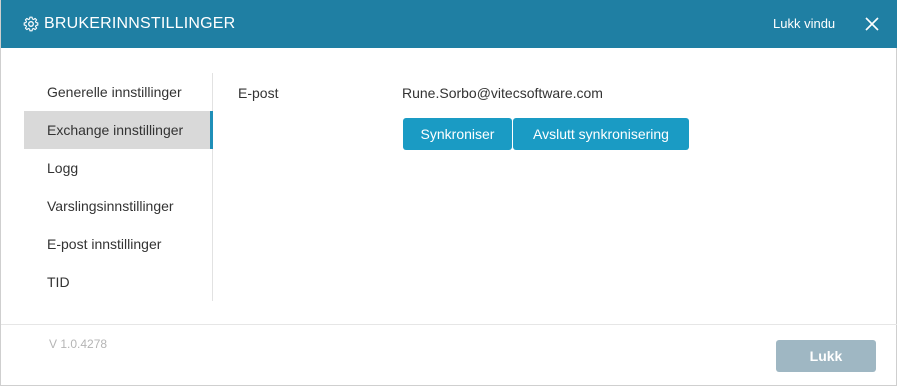 The height and width of the screenshot is (386, 897). What do you see at coordinates (804, 24) in the screenshot?
I see `close-window-link: Lukk vindu` at bounding box center [804, 24].